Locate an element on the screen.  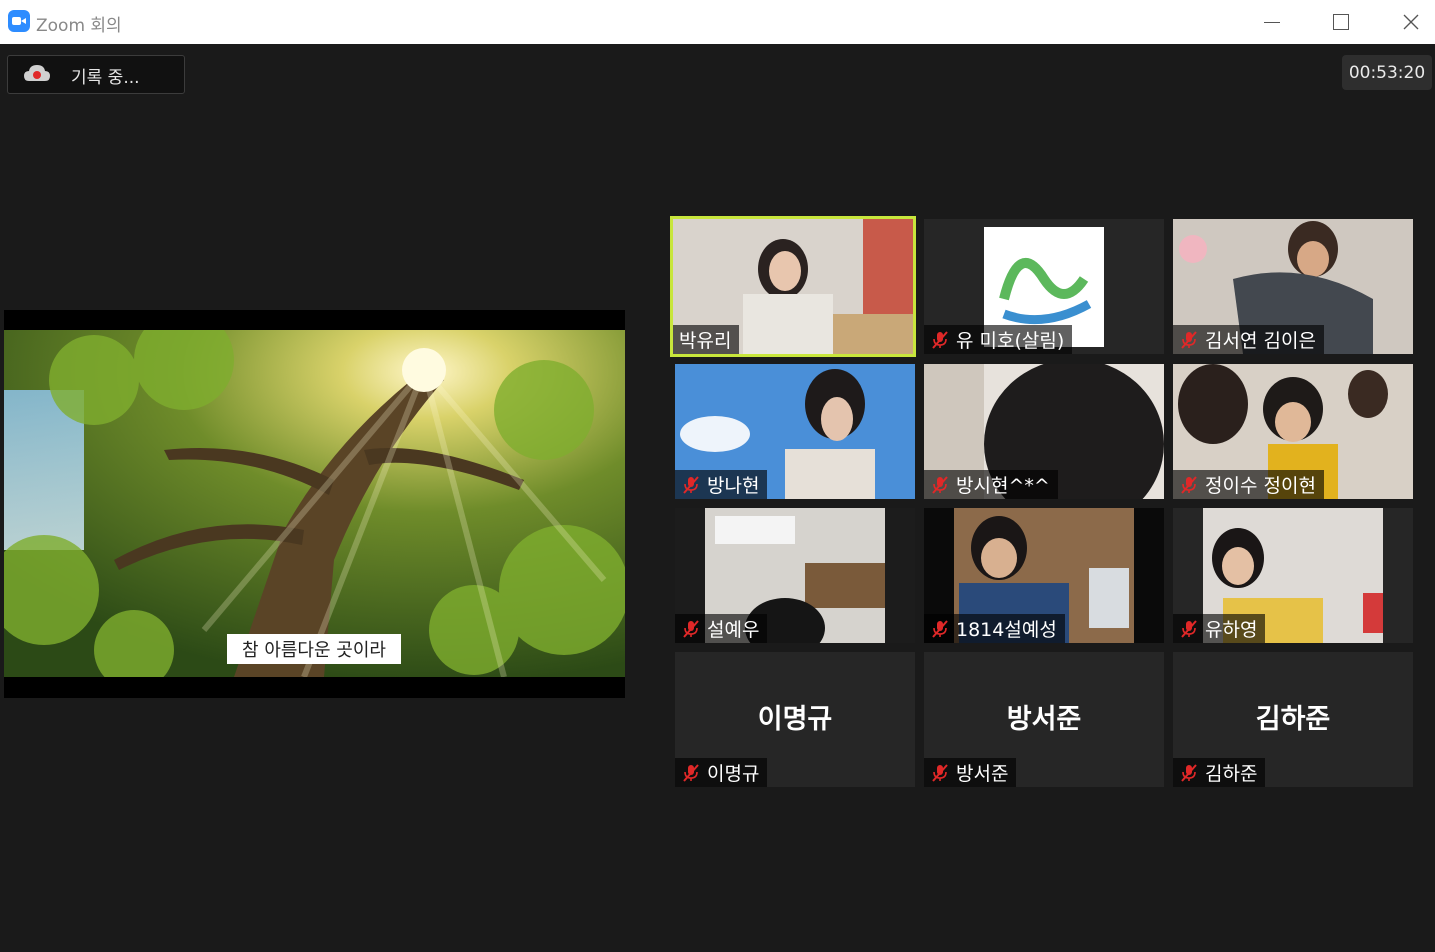
participant-name: 김서연 김이은 is located at coordinates (1260, 341).